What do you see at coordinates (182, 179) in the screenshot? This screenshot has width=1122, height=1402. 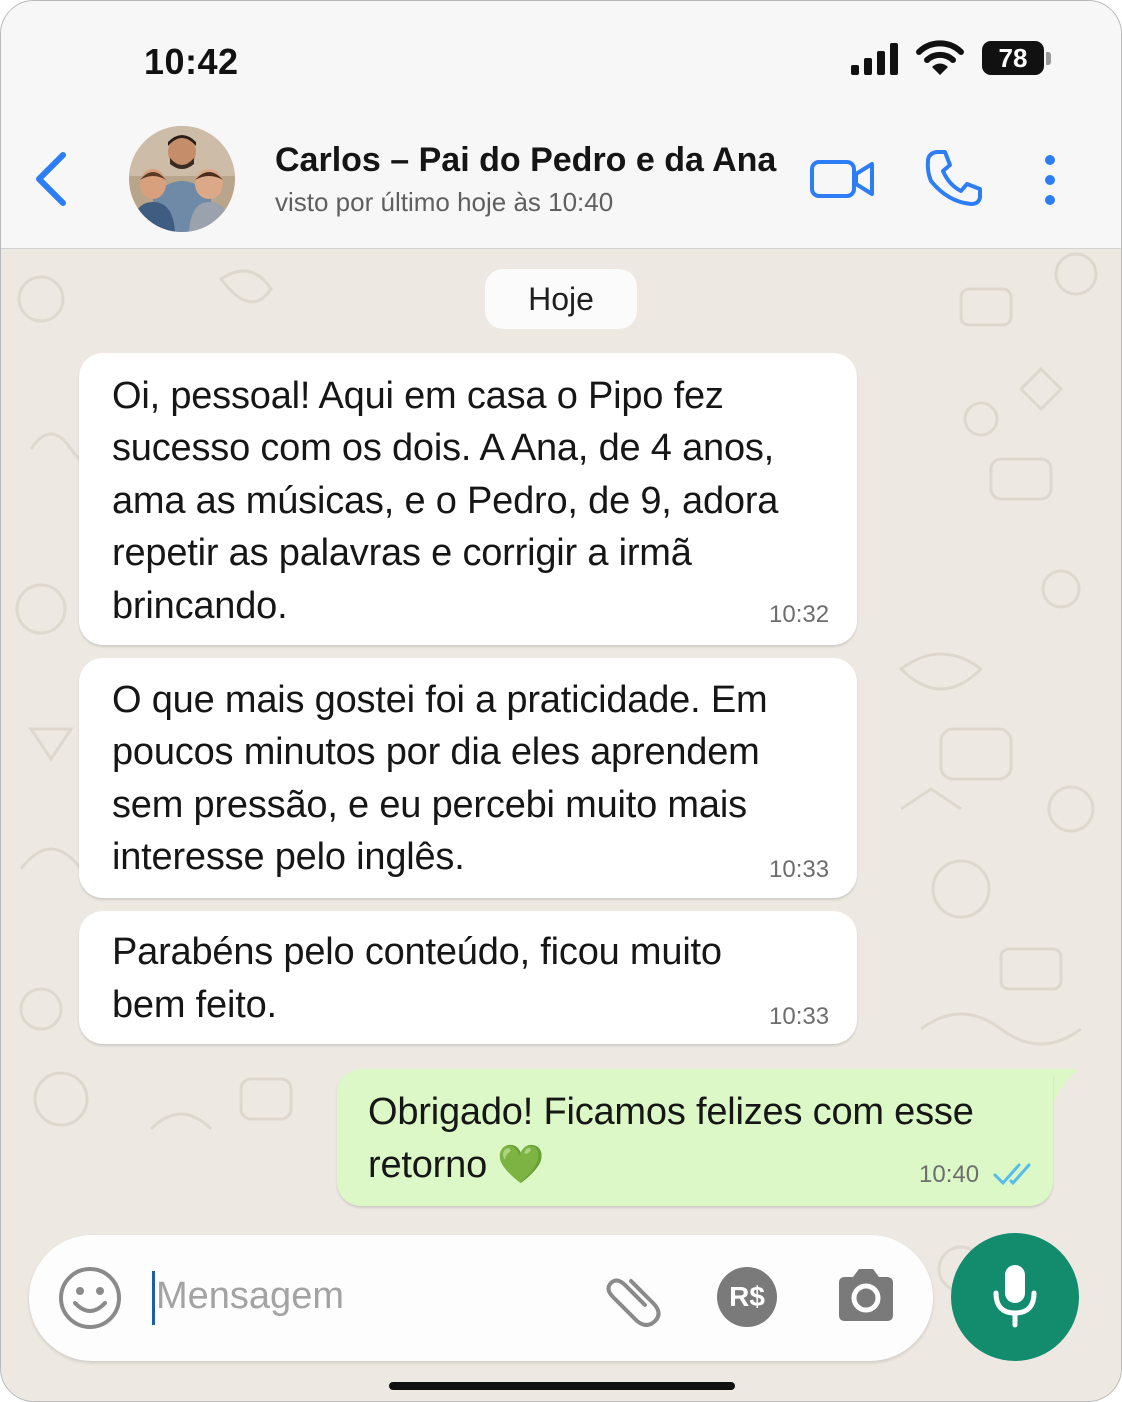 I see `avatar` at bounding box center [182, 179].